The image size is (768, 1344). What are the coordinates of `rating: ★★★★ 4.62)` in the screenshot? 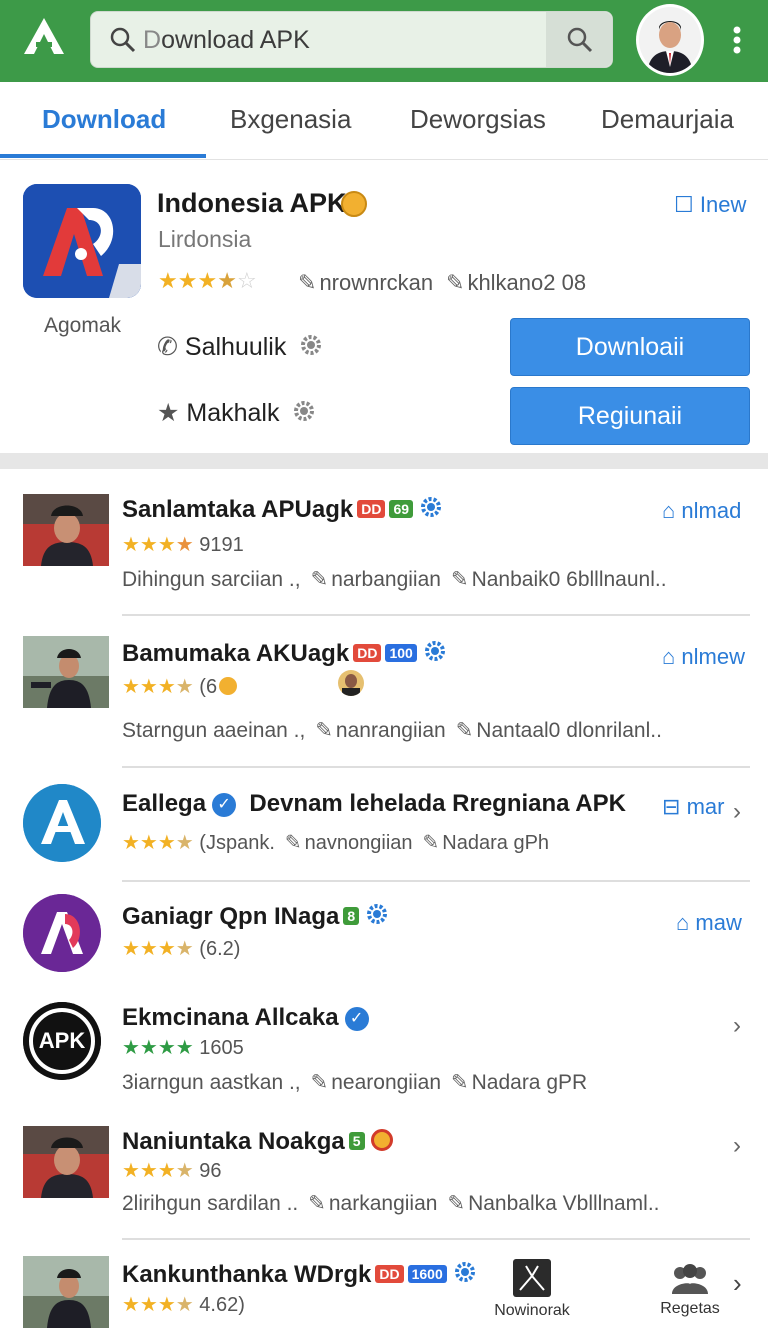 It's located at (183, 1305).